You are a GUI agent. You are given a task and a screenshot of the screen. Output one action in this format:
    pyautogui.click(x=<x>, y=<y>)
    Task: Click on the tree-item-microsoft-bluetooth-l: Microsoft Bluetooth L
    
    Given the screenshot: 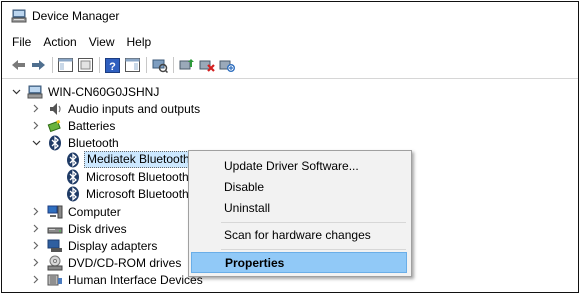 What is the action you would take?
    pyautogui.click(x=132, y=193)
    